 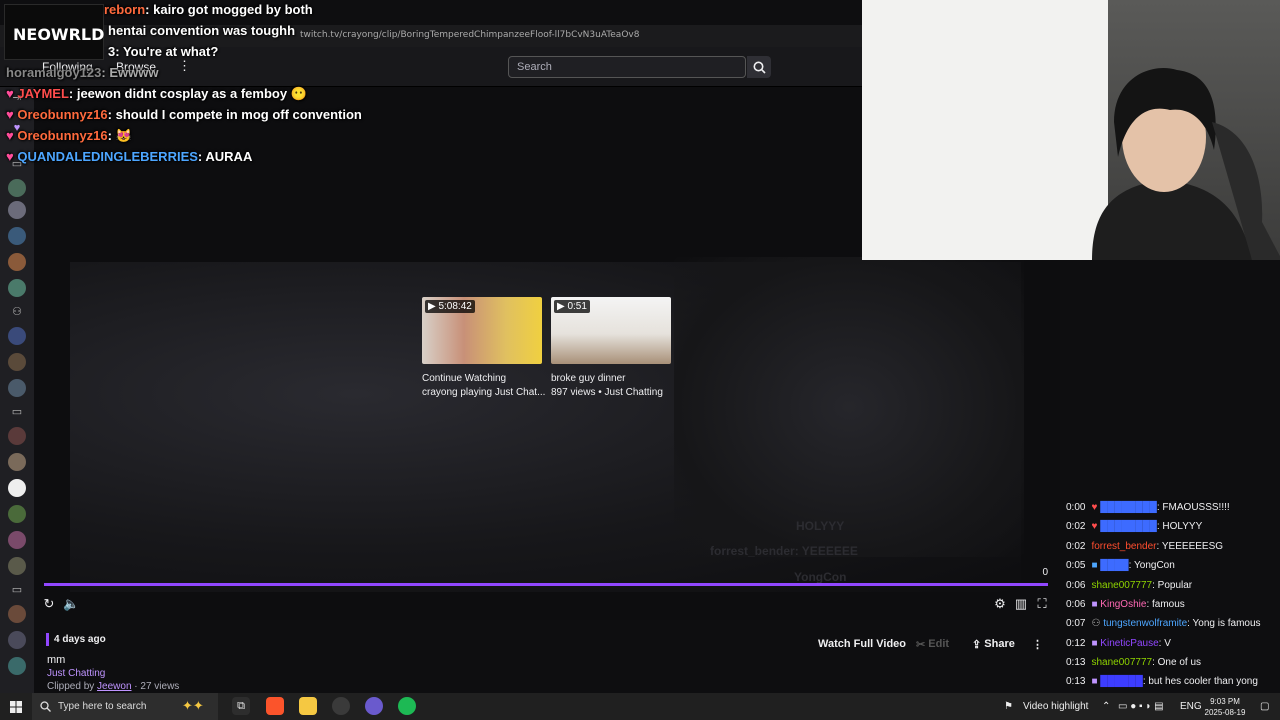 What do you see at coordinates (1141, 706) in the screenshot?
I see `tray-icons: ▭ ● ▪ ◗ ▤` at bounding box center [1141, 706].